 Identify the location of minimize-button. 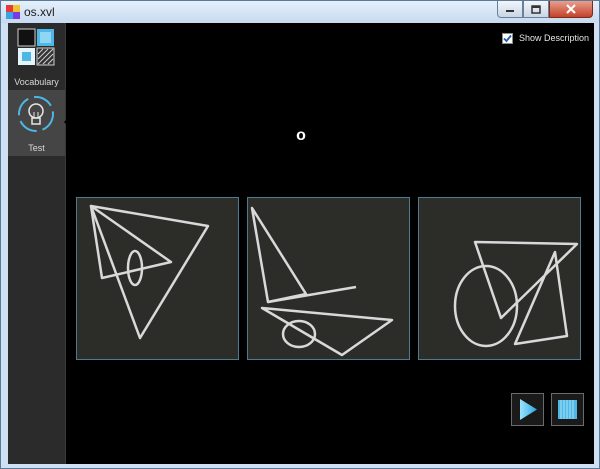
(510, 9).